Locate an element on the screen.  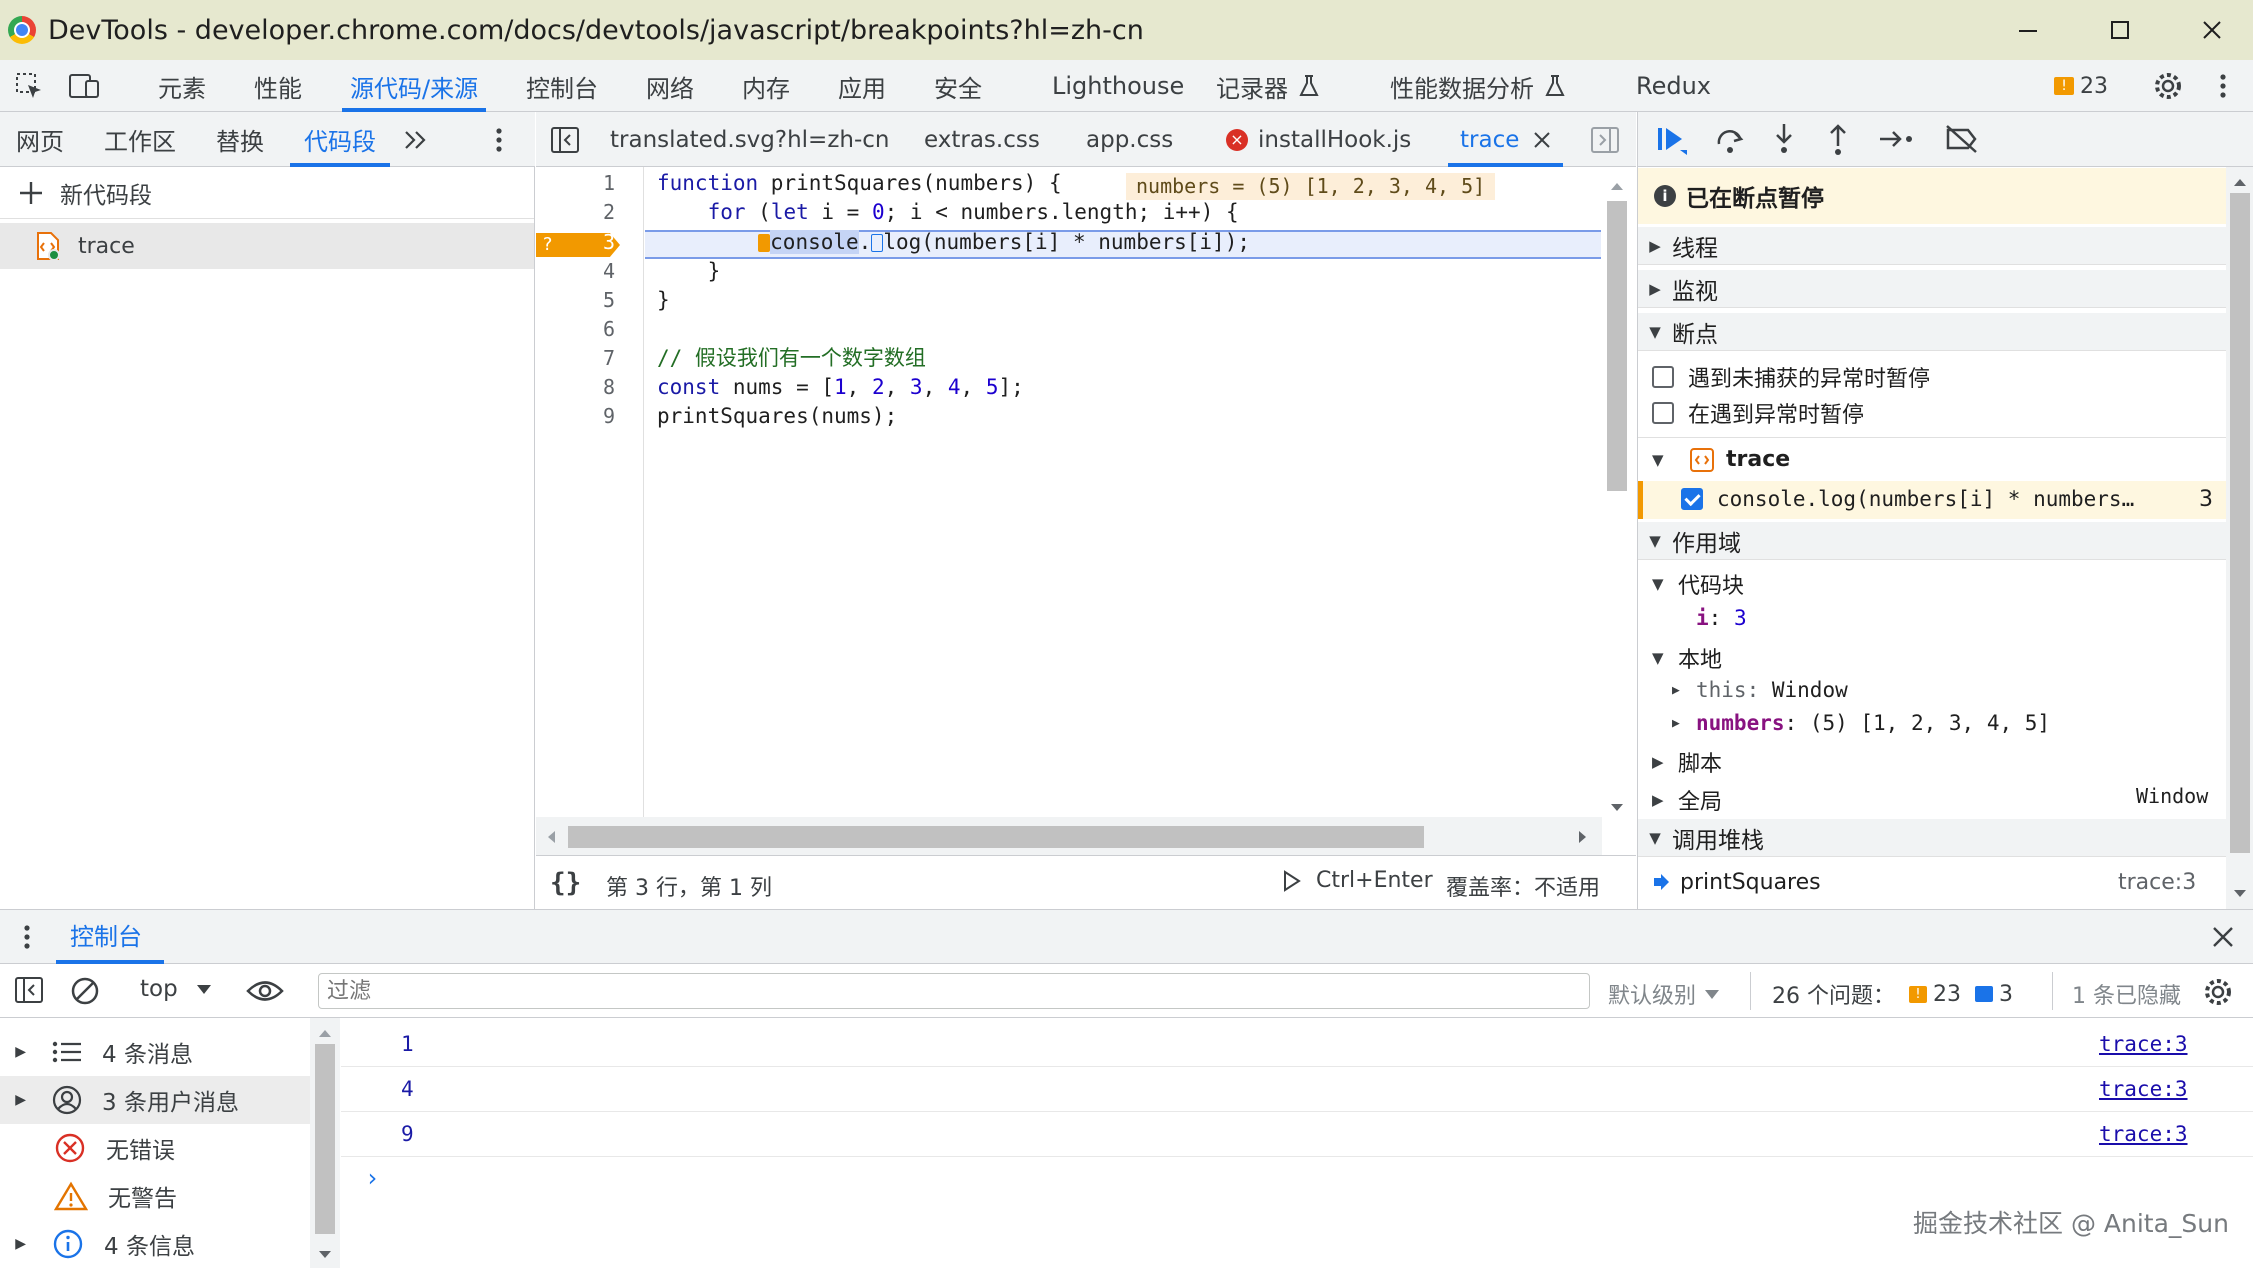
toggle-debugger-icon is located at coordinates (1605, 139).